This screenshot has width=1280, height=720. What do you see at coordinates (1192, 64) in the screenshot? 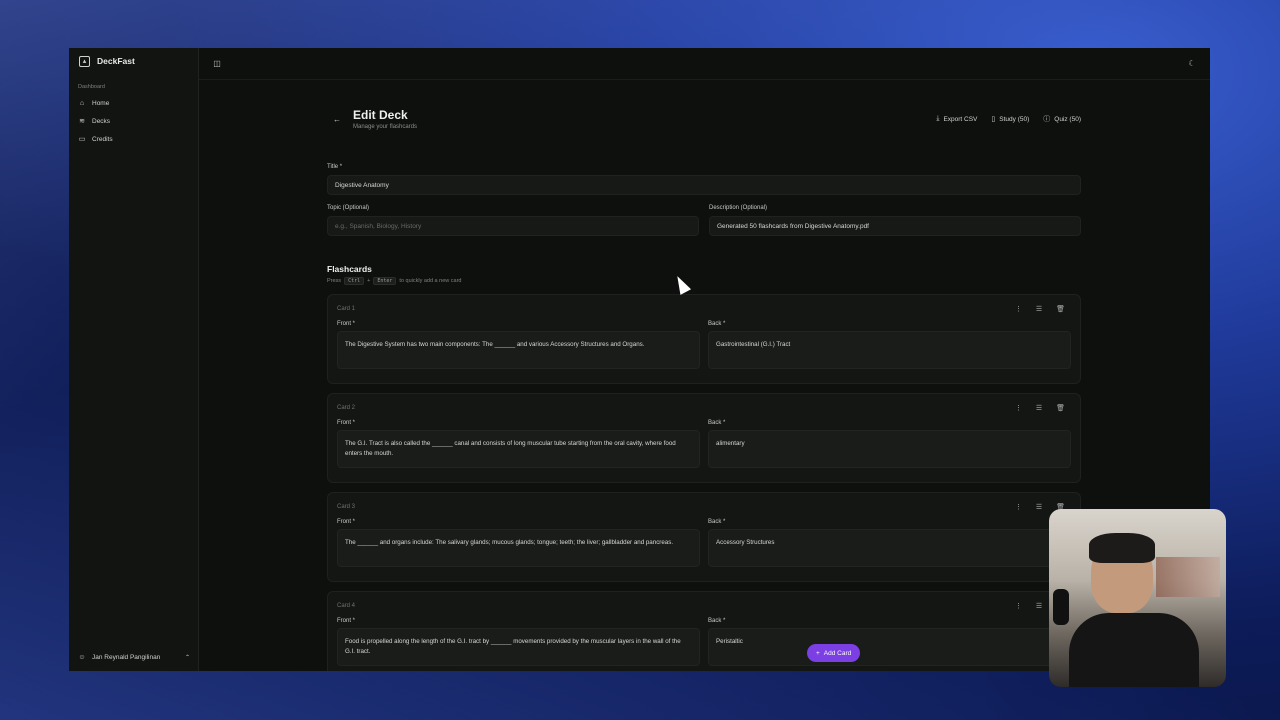
I see `theme-toggle-icon: ☾` at bounding box center [1192, 64].